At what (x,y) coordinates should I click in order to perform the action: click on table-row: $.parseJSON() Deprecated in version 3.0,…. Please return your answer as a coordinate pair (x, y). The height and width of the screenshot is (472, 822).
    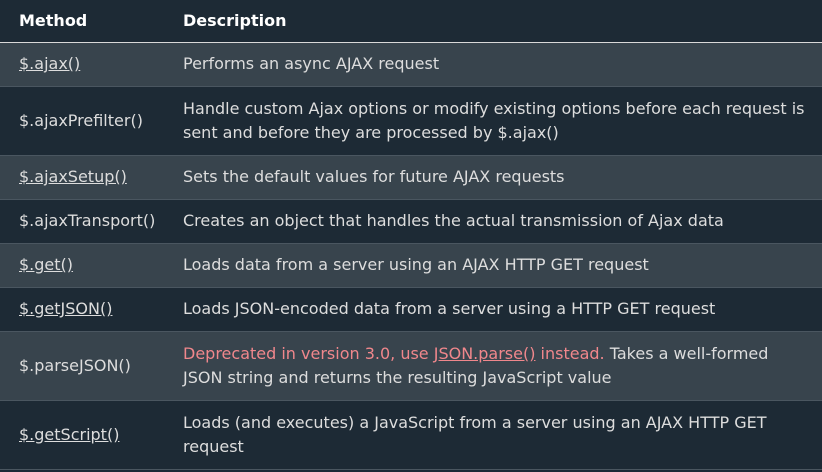
    Looking at the image, I should click on (411, 366).